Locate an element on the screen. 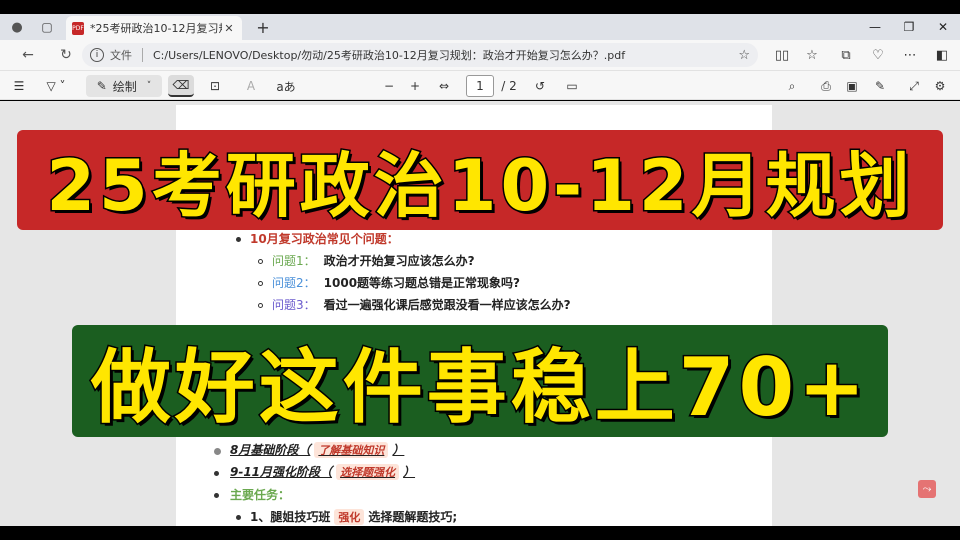 This screenshot has height=540, width=960. page-total: / 2 is located at coordinates (509, 86).